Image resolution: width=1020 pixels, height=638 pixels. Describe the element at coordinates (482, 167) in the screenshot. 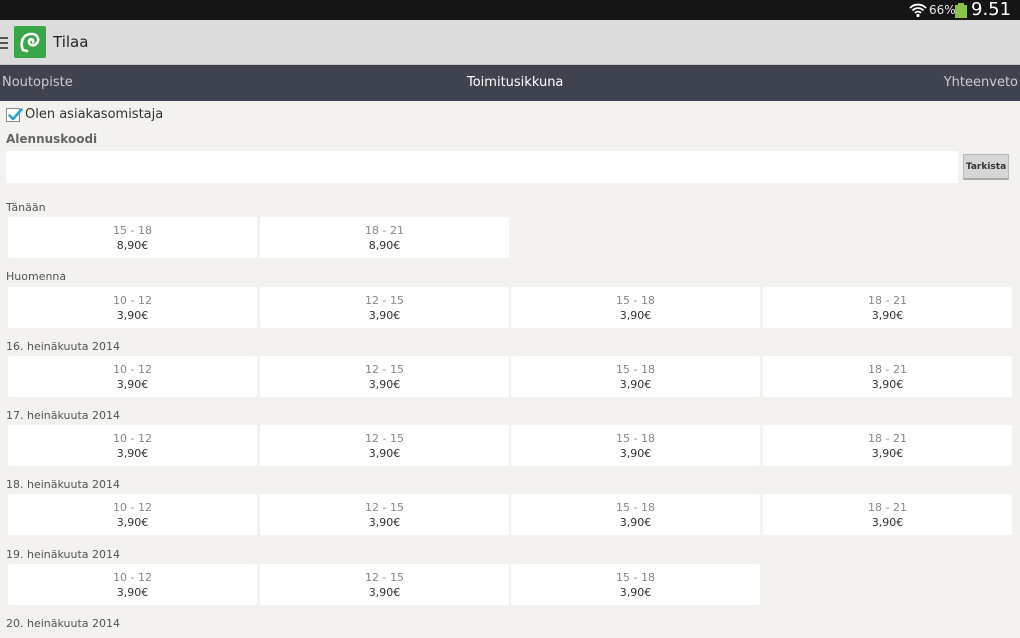

I see `discount-code-input` at that location.